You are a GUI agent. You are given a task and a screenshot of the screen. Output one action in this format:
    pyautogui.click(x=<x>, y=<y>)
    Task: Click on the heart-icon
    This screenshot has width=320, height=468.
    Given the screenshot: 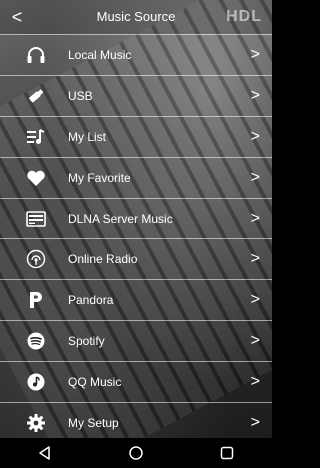 What is the action you would take?
    pyautogui.click(x=36, y=178)
    